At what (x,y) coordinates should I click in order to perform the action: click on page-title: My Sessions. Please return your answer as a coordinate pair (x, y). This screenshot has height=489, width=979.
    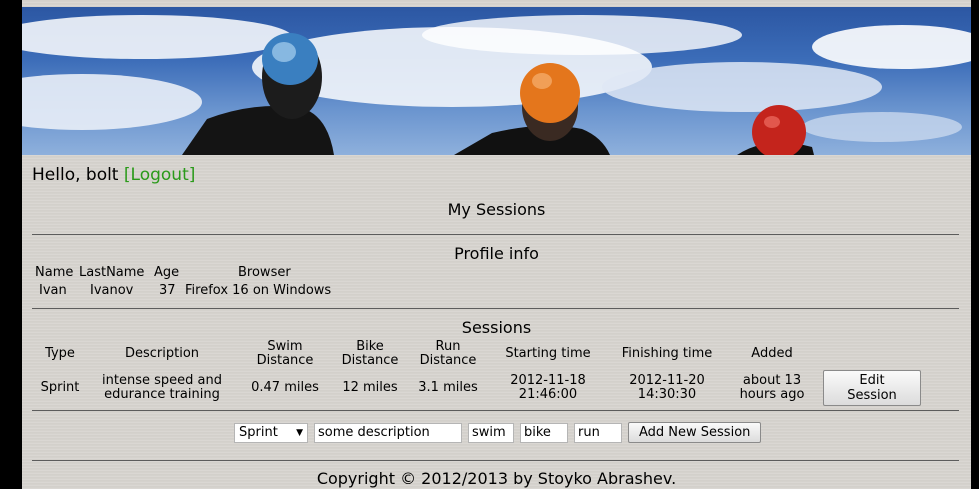
    Looking at the image, I should click on (496, 209).